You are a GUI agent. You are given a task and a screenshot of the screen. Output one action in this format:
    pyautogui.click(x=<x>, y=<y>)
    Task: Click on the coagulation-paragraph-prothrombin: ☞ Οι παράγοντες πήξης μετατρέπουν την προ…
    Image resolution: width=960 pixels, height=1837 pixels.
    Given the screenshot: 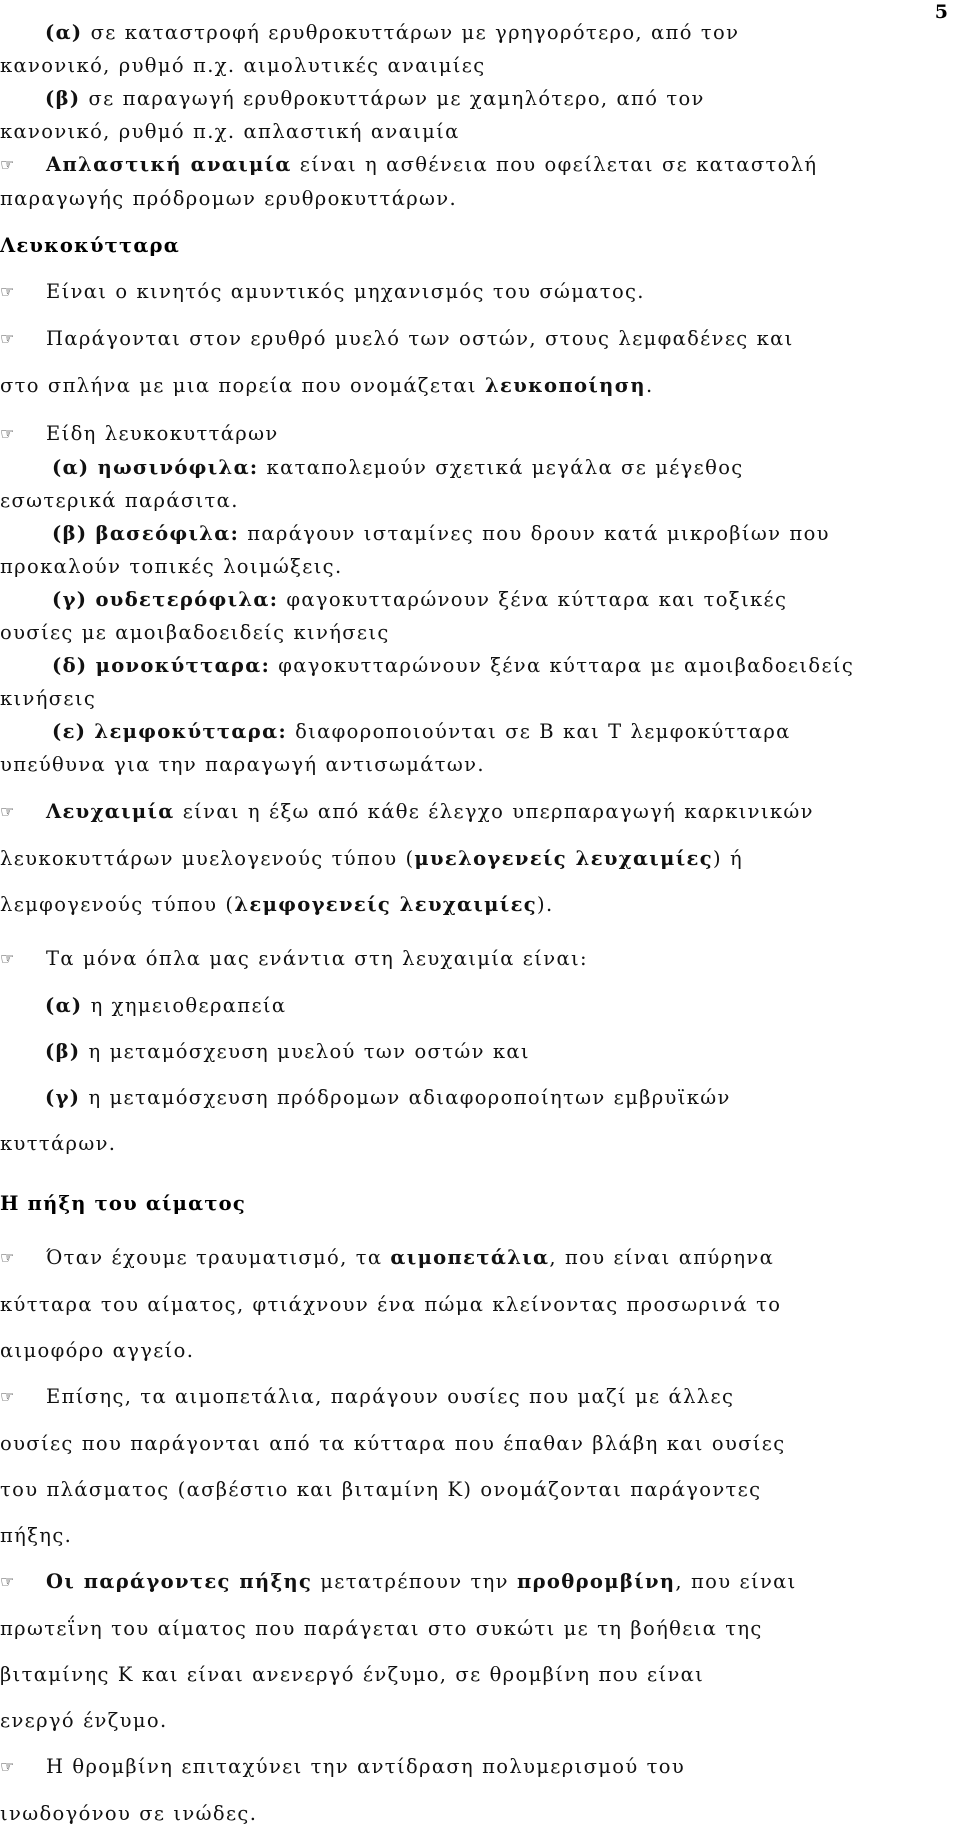 What is the action you would take?
    pyautogui.click(x=474, y=1651)
    